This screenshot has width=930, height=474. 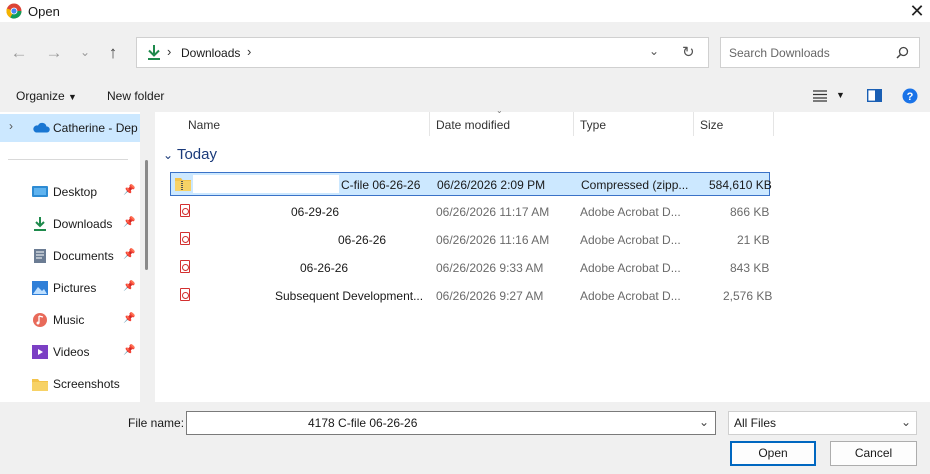 What do you see at coordinates (146, 215) in the screenshot?
I see `scrollbar-thumb` at bounding box center [146, 215].